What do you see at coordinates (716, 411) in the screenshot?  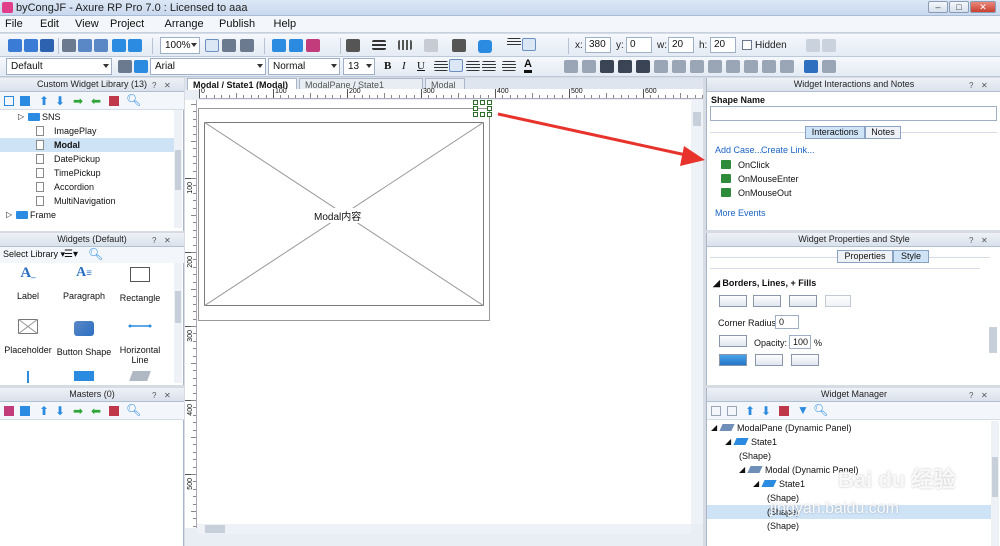 I see `add-state-icon` at bounding box center [716, 411].